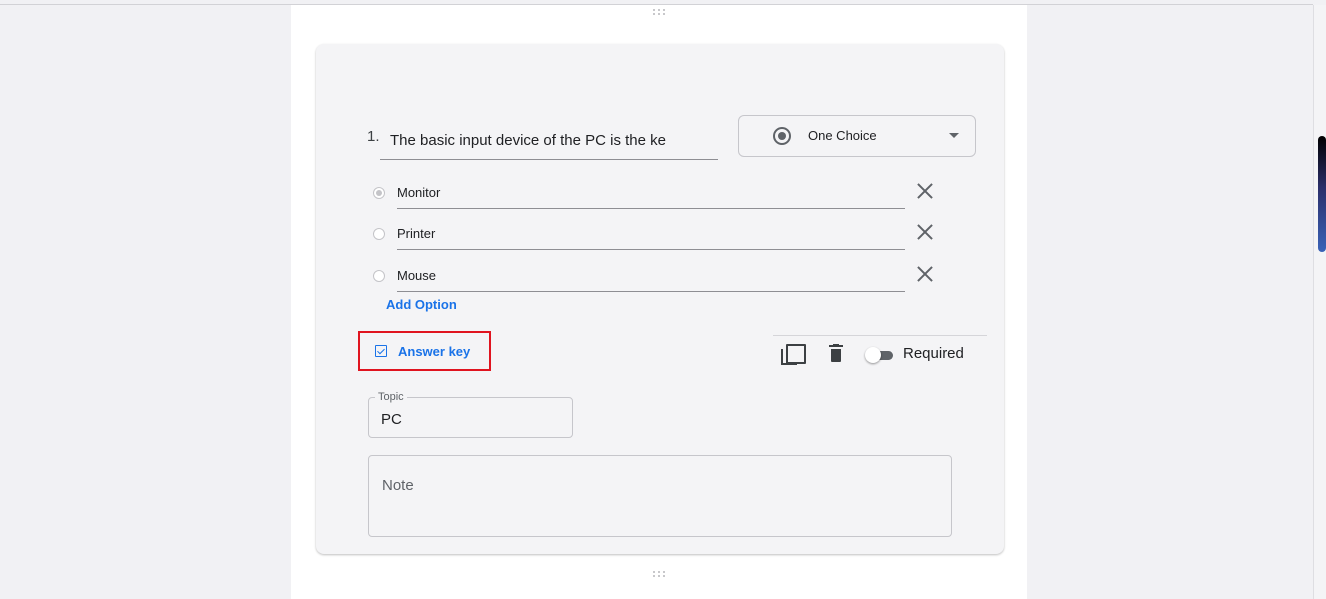 This screenshot has height=599, width=1326. I want to click on add-option-link: Add Option, so click(421, 304).